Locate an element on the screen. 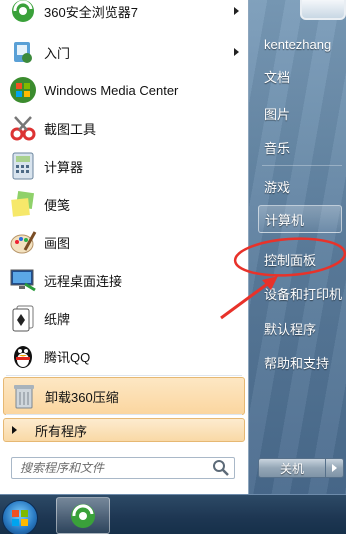  snipping-tool-icon is located at coordinates (23, 128).